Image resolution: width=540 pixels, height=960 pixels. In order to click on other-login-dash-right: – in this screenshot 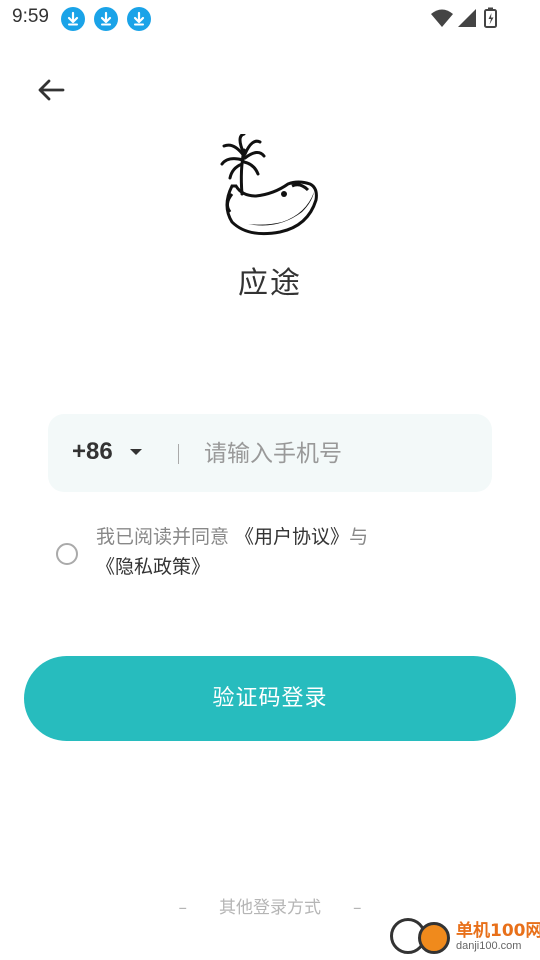, I will do `click(357, 908)`.